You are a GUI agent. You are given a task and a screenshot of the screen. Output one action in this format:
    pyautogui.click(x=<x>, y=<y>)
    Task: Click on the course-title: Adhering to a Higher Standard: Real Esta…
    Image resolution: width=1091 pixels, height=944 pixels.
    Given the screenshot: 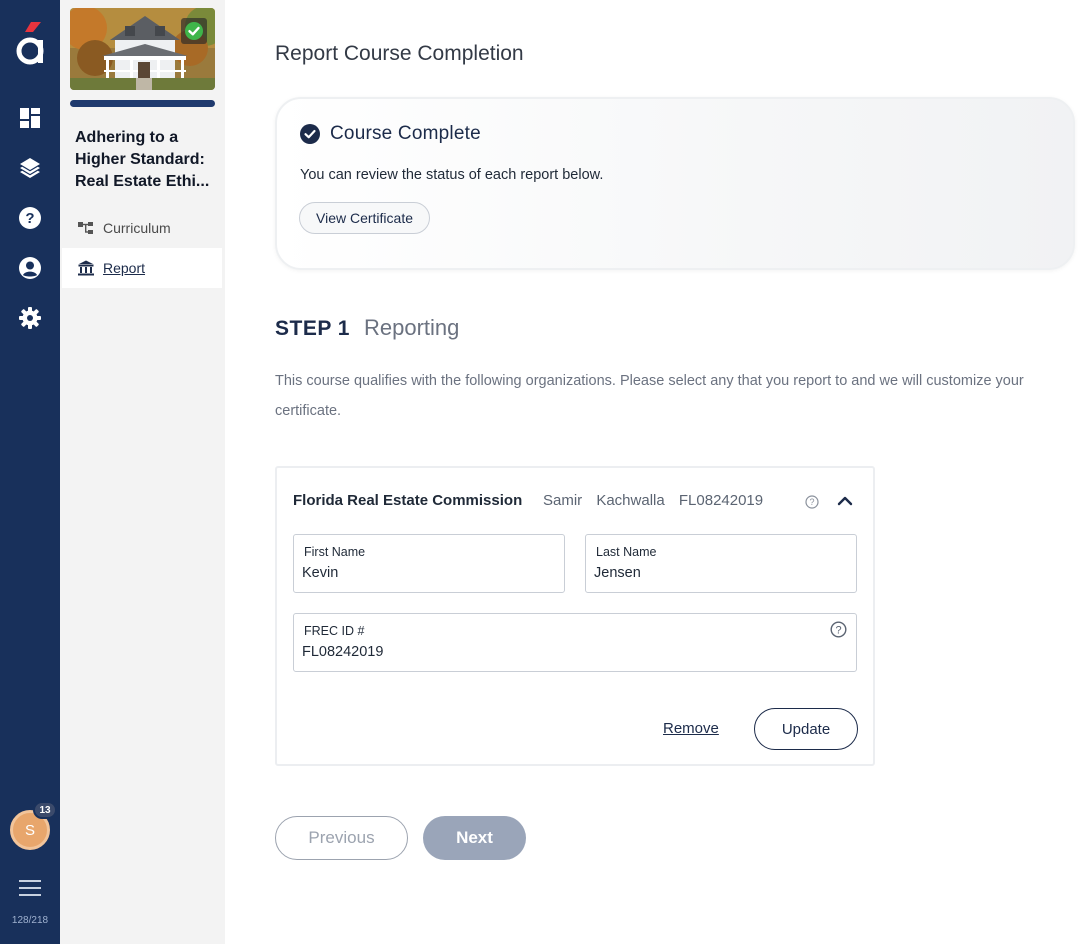 What is the action you would take?
    pyautogui.click(x=147, y=160)
    